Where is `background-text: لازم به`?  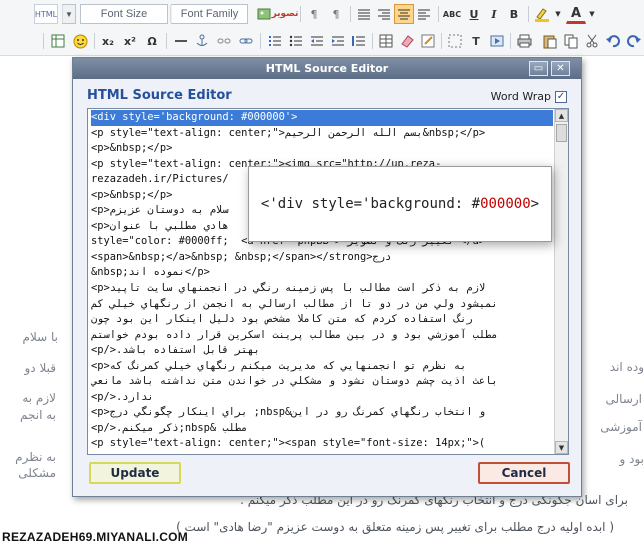
background-text: لازم به is located at coordinates (39, 398).